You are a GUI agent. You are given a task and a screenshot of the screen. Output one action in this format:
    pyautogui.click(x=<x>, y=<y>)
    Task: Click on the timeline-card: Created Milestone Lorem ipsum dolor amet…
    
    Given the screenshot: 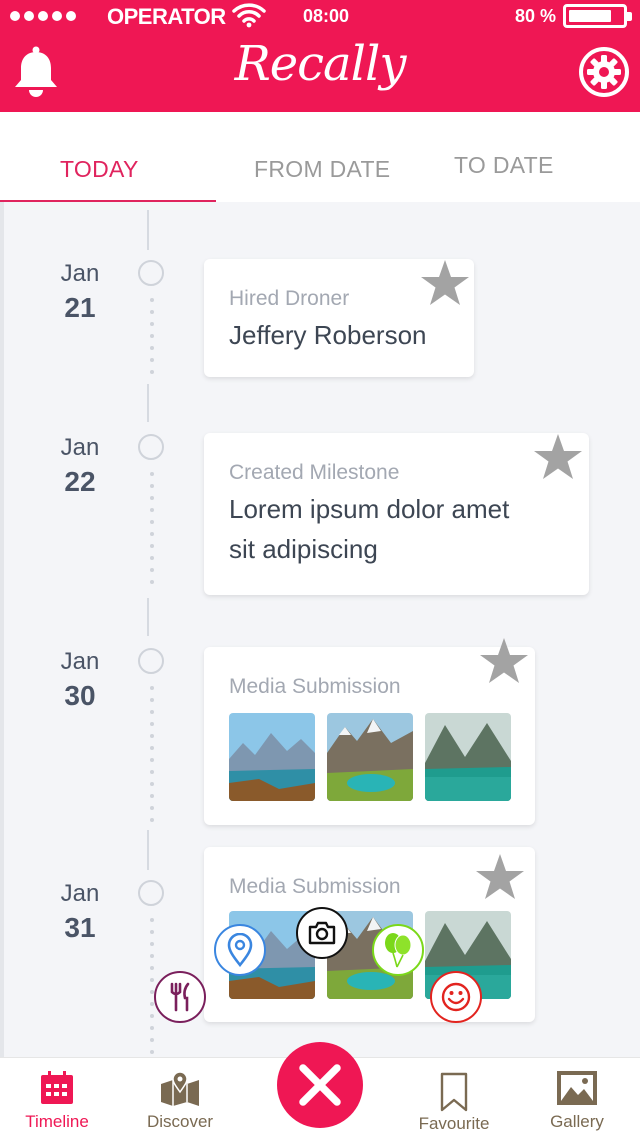 What is the action you would take?
    pyautogui.click(x=396, y=514)
    